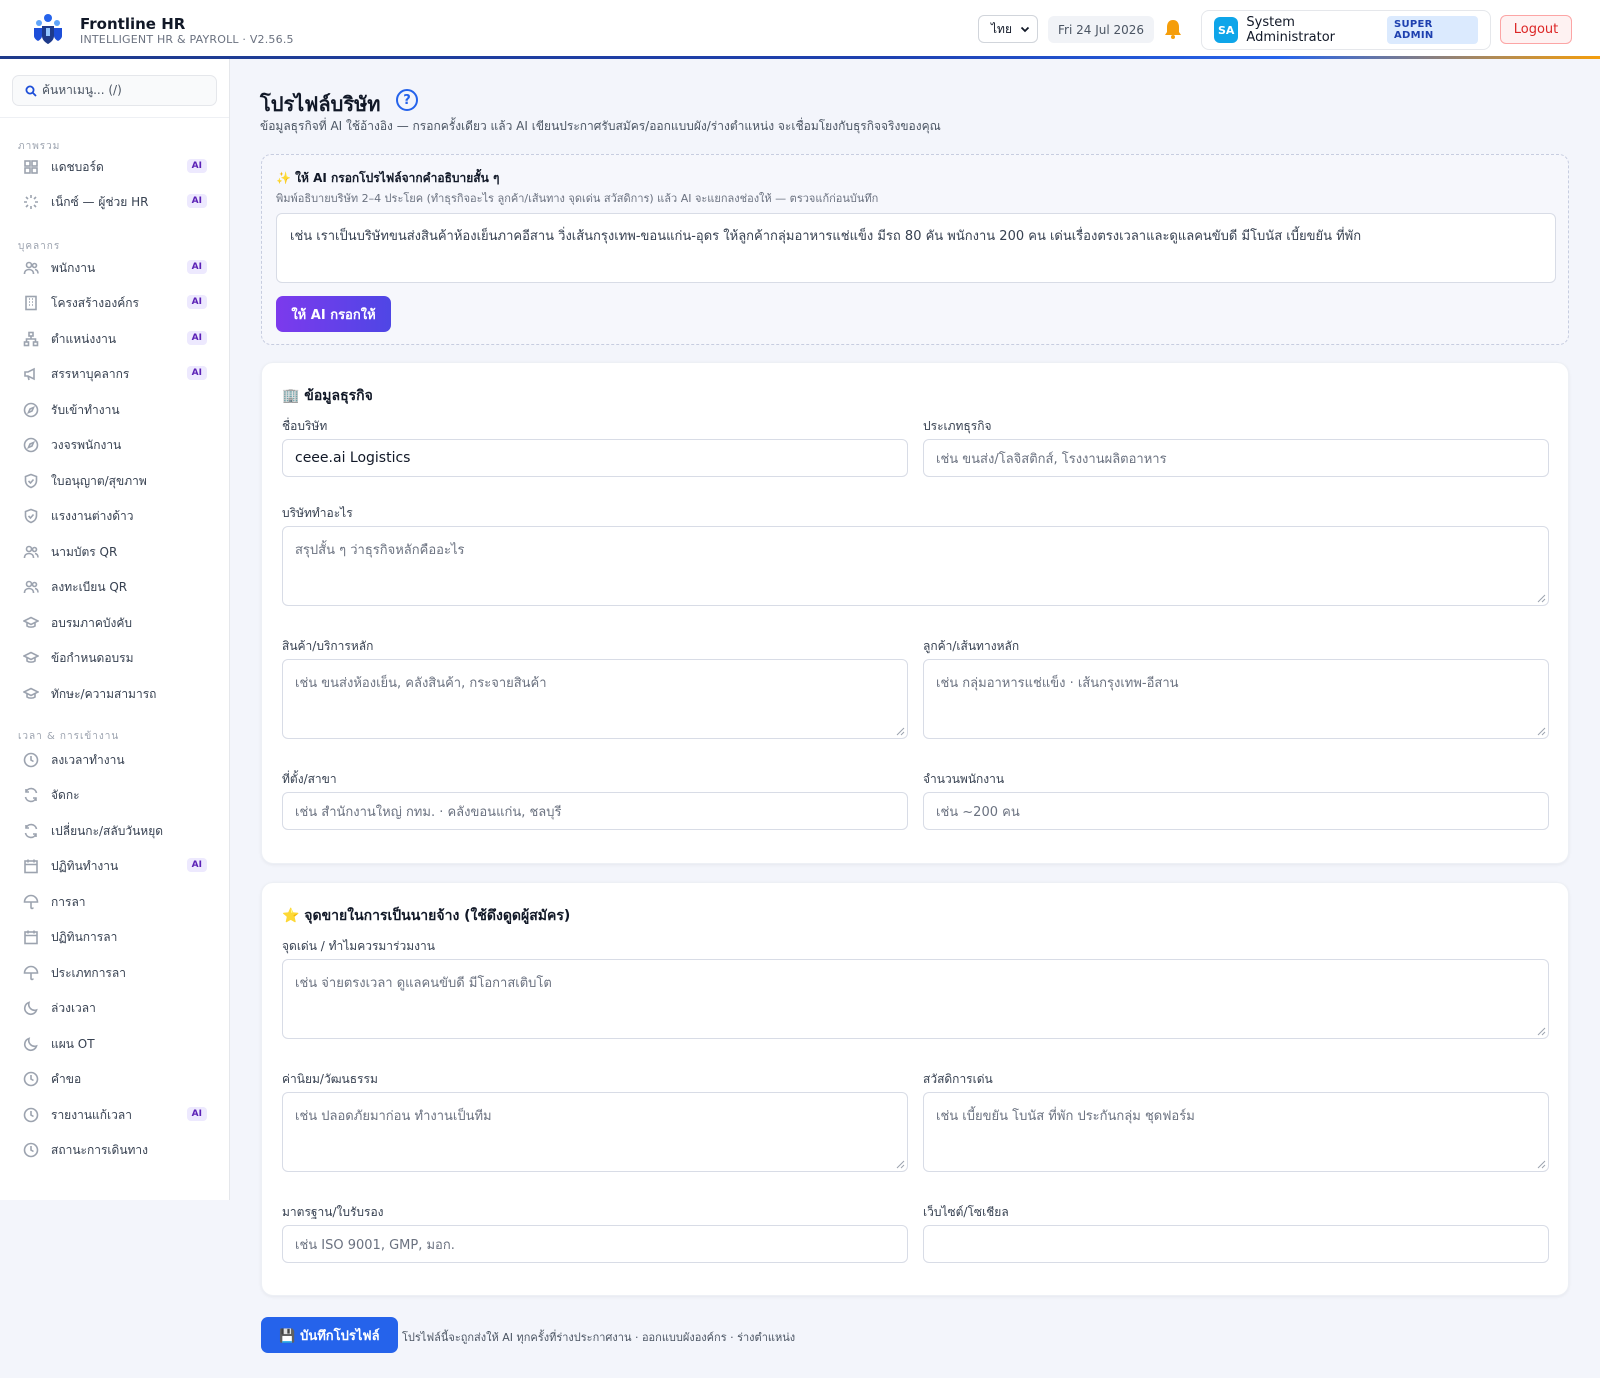  I want to click on what-we-do-textarea: สรุปสั้น ๆ ว่าธุรกิจหลักคืออะไร, so click(915, 566).